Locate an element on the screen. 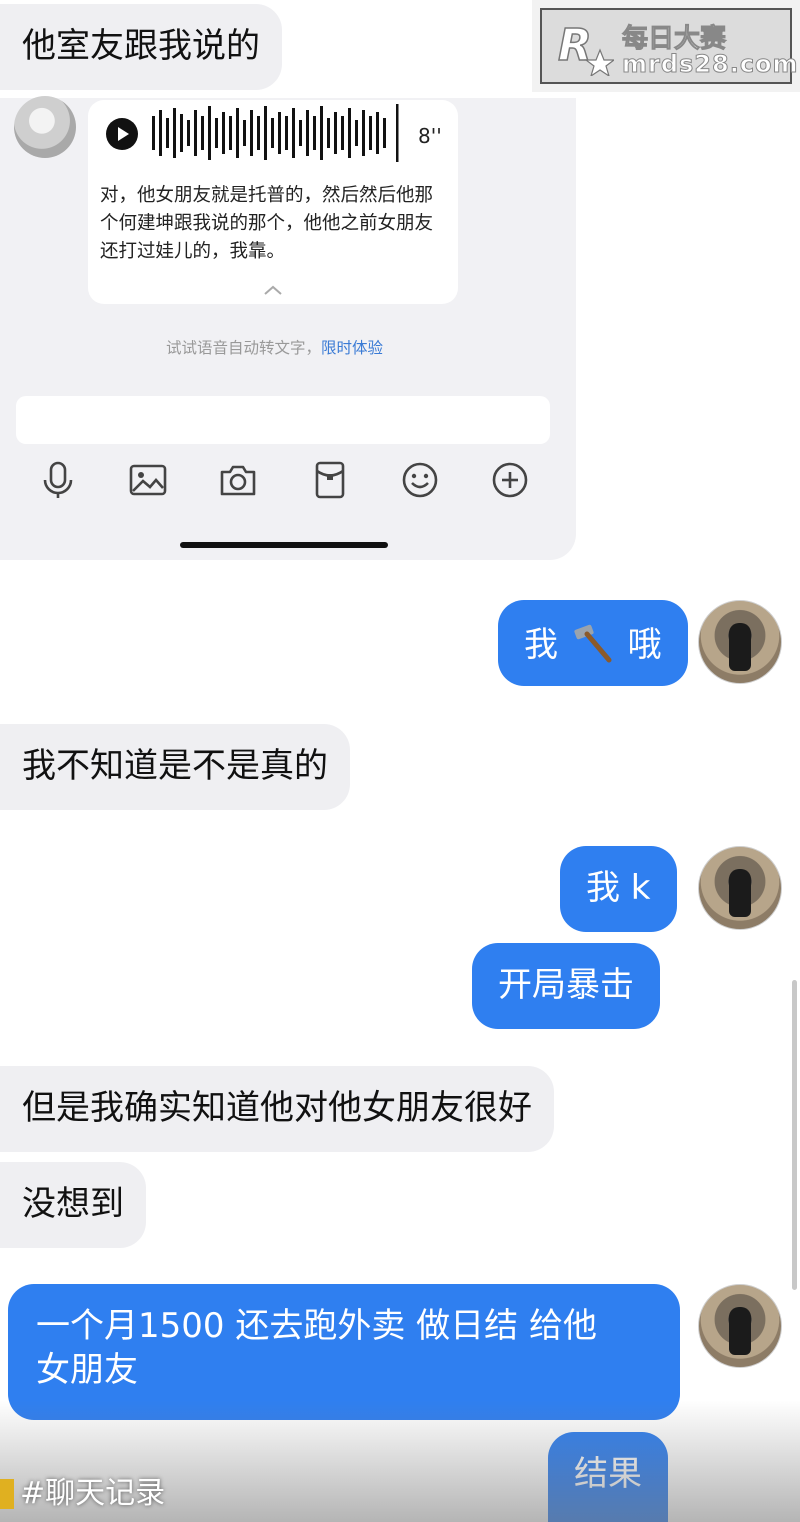 This screenshot has height=1522, width=800. message-text-part: 我 is located at coordinates (541, 645).